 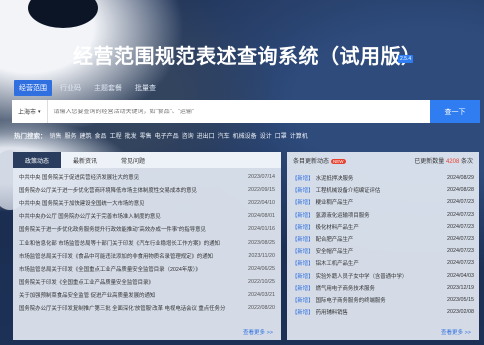 I want to click on news-date: 2024/03/21, so click(x=261, y=295).